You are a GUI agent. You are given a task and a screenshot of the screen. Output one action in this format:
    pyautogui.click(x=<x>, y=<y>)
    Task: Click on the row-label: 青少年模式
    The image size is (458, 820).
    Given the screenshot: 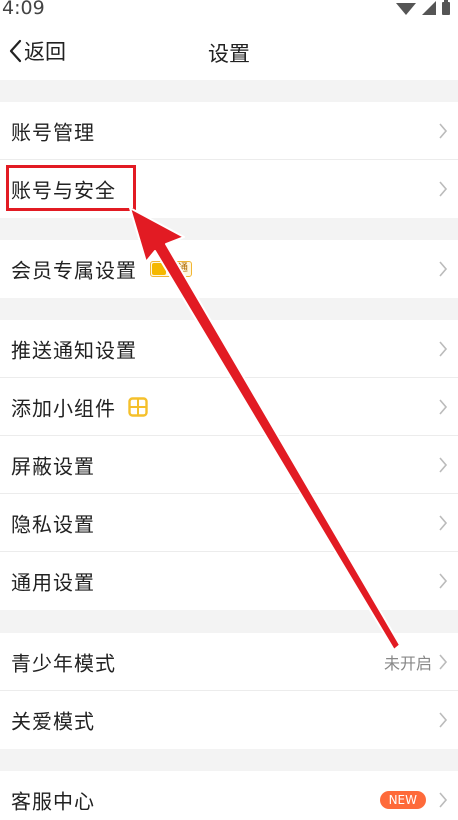 What is the action you would take?
    pyautogui.click(x=63, y=663)
    